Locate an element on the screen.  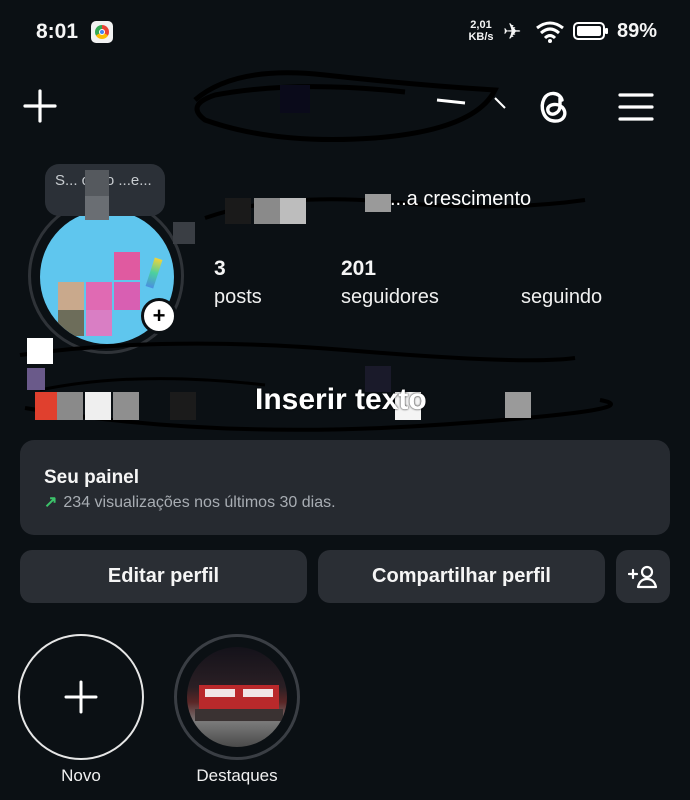
stat-followers-value: 201 is located at coordinates (359, 268).